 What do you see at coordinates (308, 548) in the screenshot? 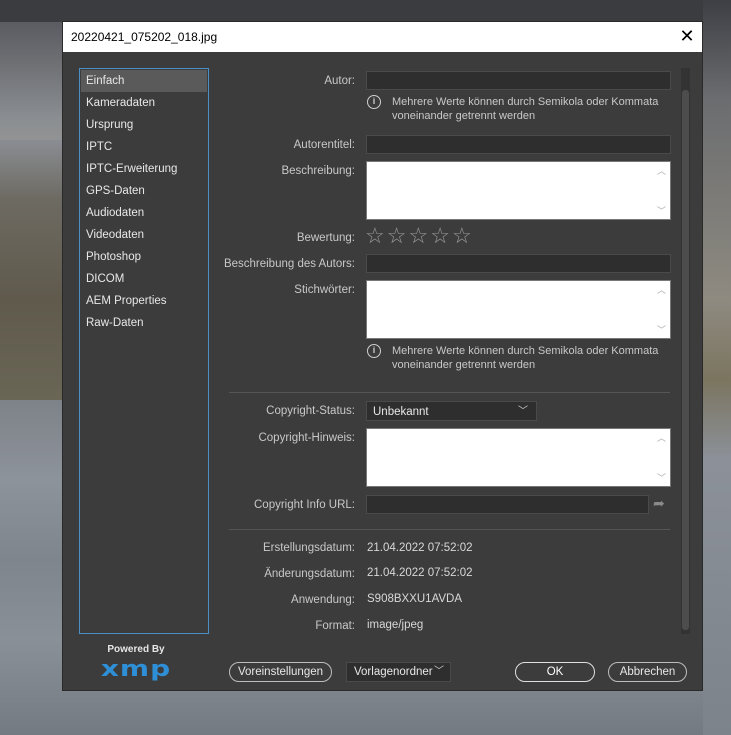
I see `erstellungsdatum-label: Erstellungsdatum:` at bounding box center [308, 548].